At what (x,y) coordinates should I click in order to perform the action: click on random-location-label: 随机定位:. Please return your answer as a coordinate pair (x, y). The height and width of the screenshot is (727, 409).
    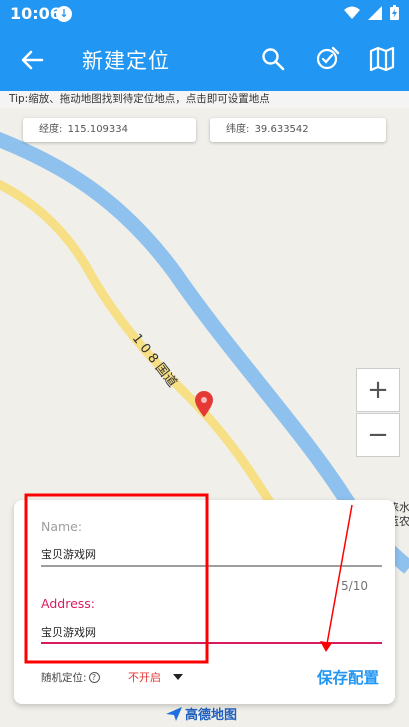
    Looking at the image, I should click on (64, 678).